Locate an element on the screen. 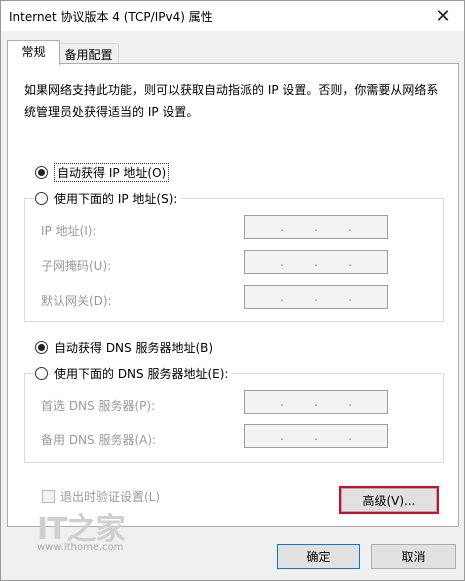 The height and width of the screenshot is (581, 465). preferred-dns-label: 首选 DNS 服务器(P): is located at coordinates (98, 406).